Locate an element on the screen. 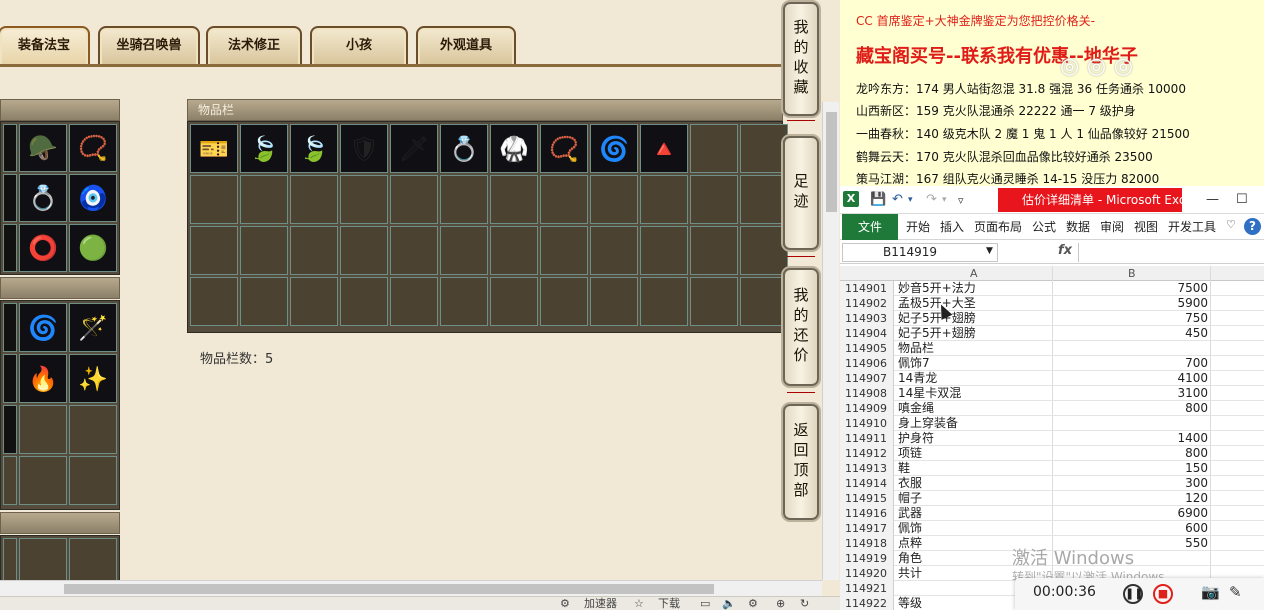 This screenshot has width=1264, height=610. row-number: 114906 is located at coordinates (867, 363).